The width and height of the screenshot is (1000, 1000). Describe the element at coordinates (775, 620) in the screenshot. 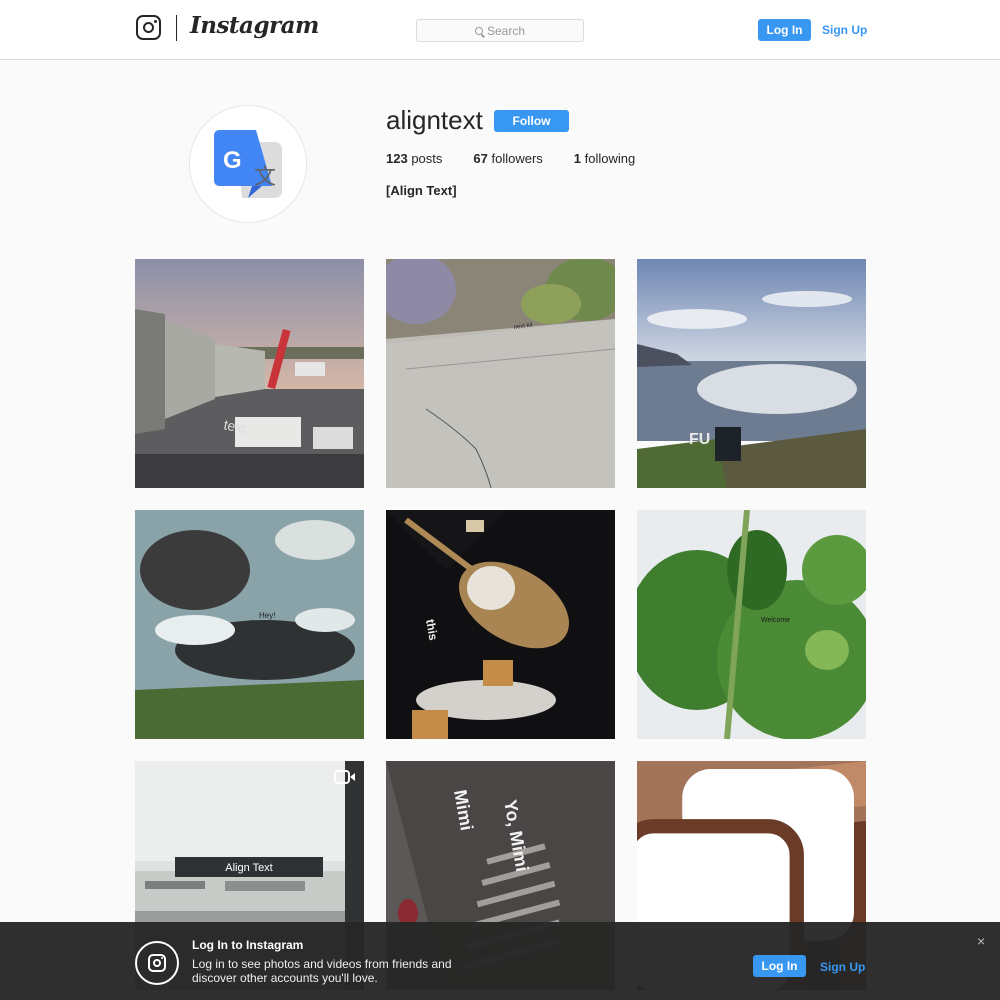

I see `post-overlay-text: Welcome` at that location.